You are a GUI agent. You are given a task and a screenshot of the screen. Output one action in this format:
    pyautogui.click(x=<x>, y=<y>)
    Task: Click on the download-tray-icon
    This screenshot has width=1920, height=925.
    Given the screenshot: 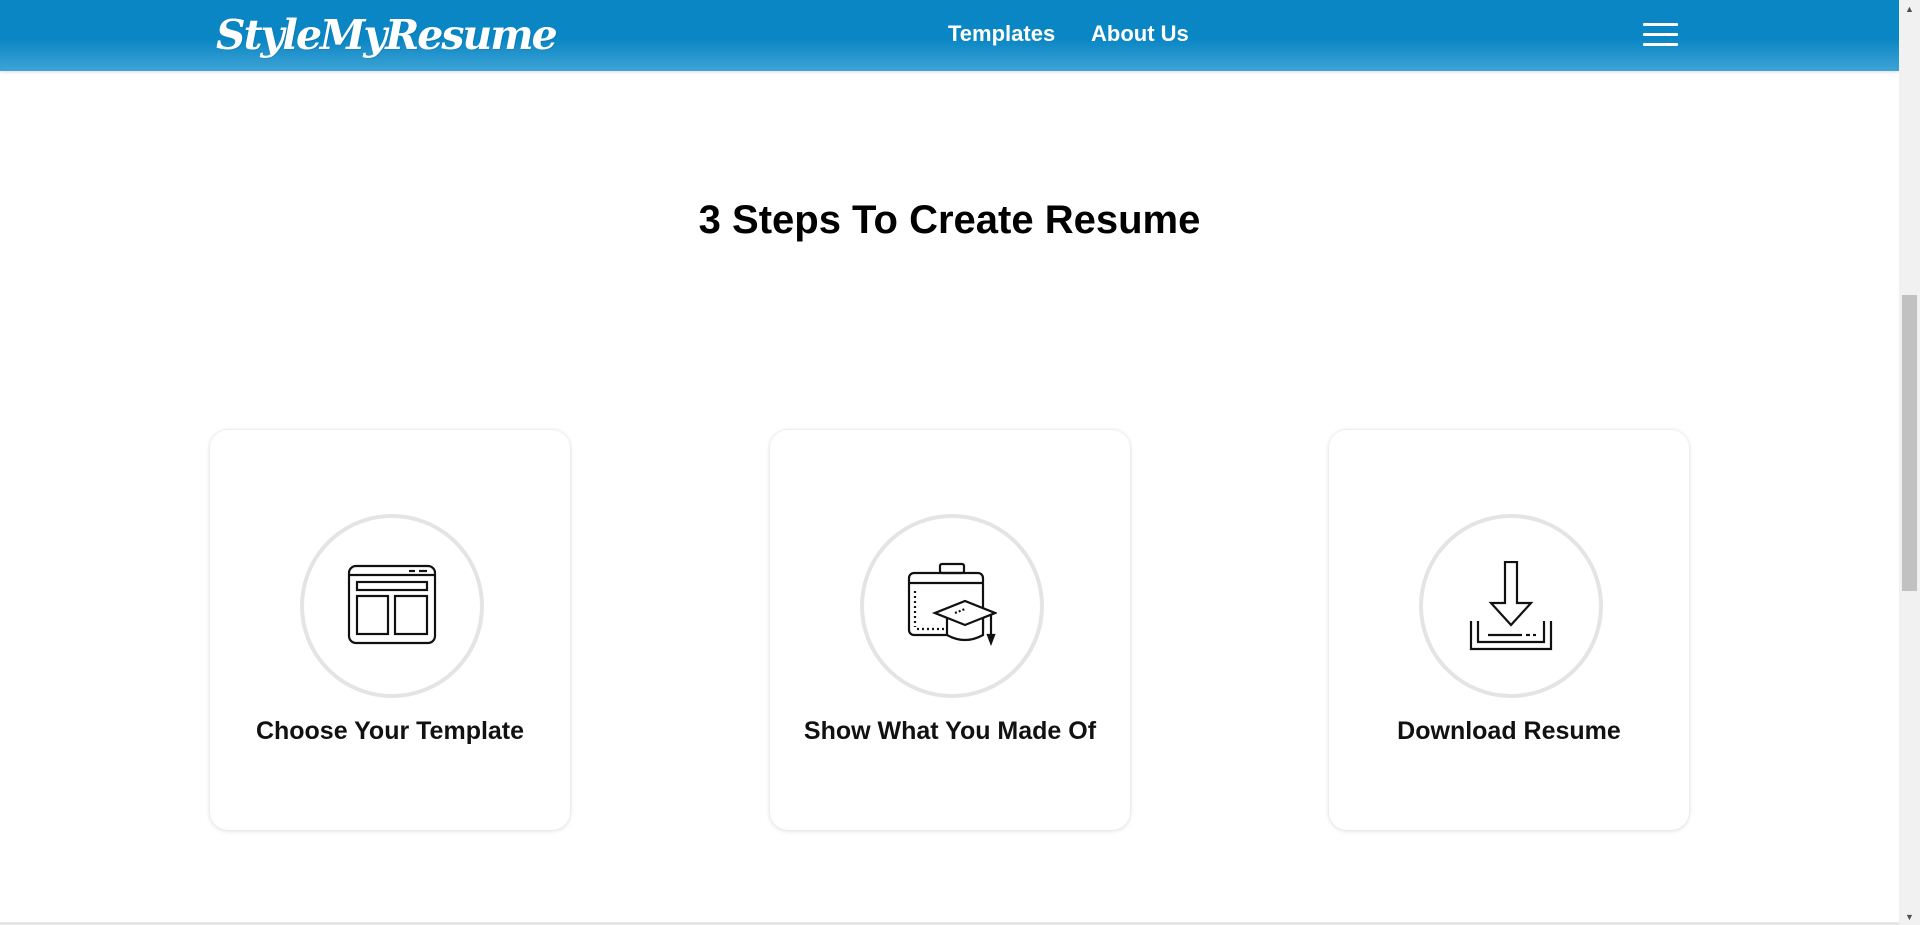 What is the action you would take?
    pyautogui.click(x=1511, y=606)
    